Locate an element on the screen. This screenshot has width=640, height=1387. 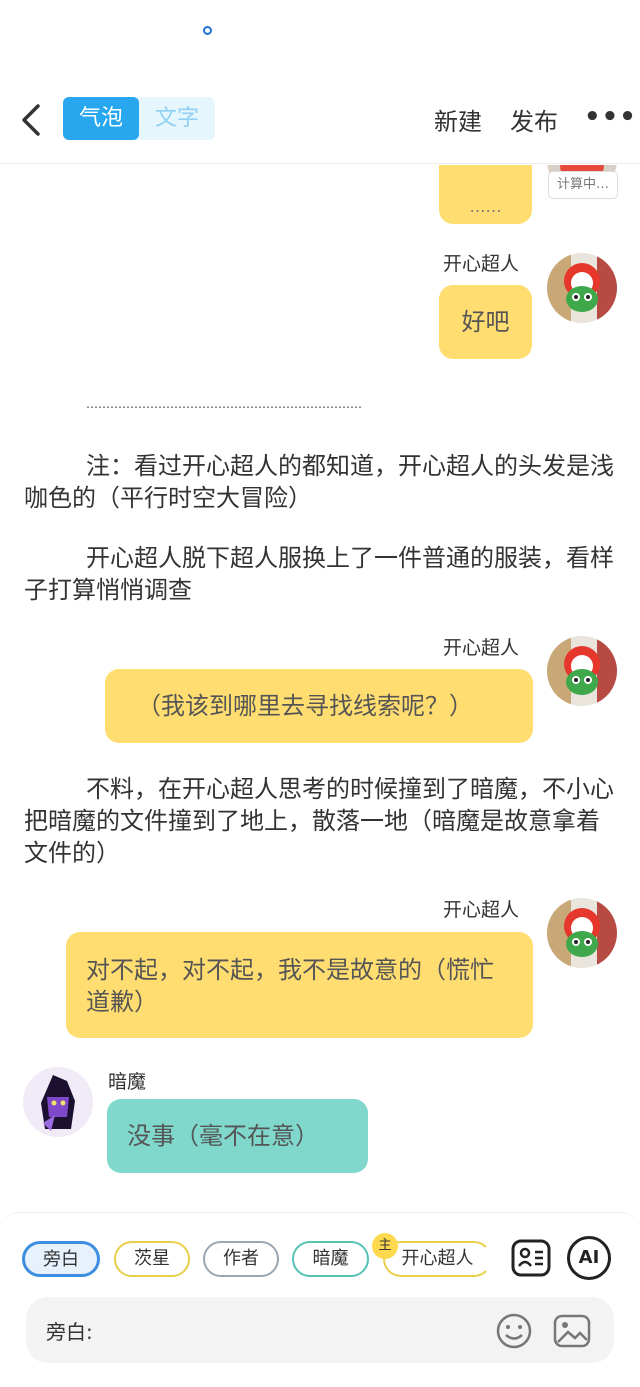
ai-button: AI is located at coordinates (589, 1258).